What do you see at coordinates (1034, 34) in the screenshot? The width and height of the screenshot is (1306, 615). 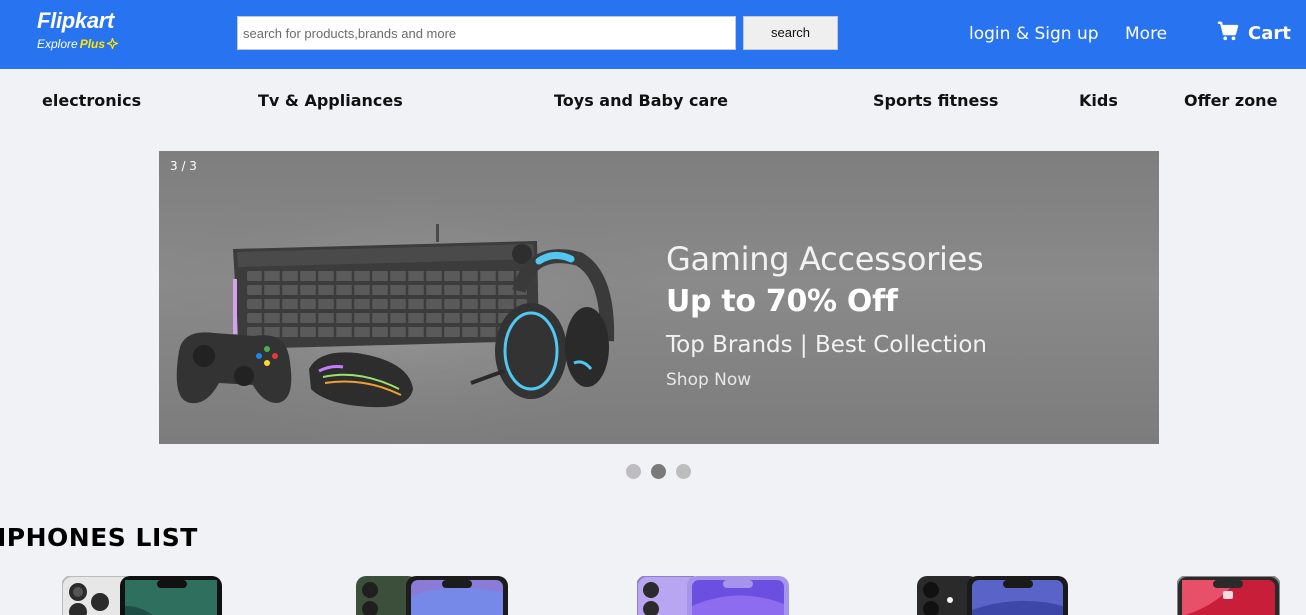 I see `login-signup-link: login & Sign up` at bounding box center [1034, 34].